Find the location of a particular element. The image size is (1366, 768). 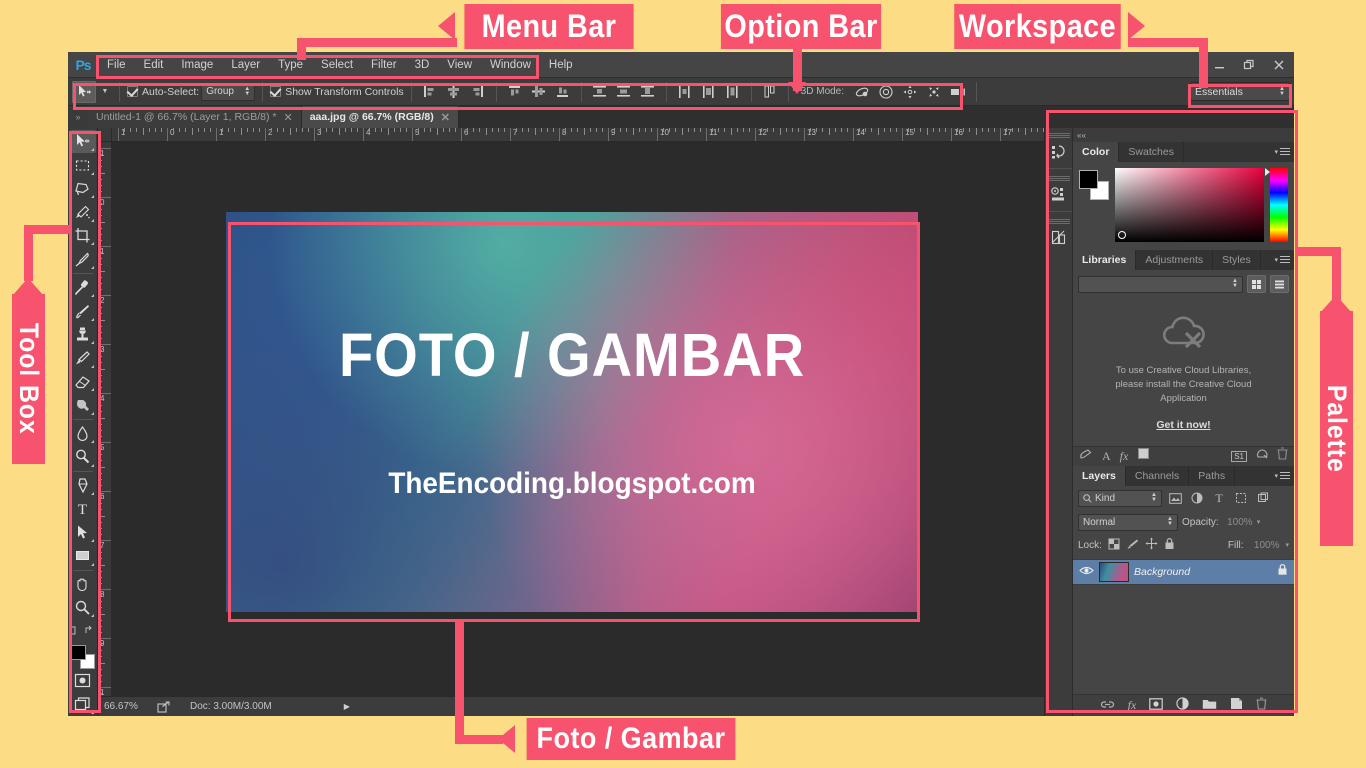

s1-badge-icon: S1 is located at coordinates (1239, 456).